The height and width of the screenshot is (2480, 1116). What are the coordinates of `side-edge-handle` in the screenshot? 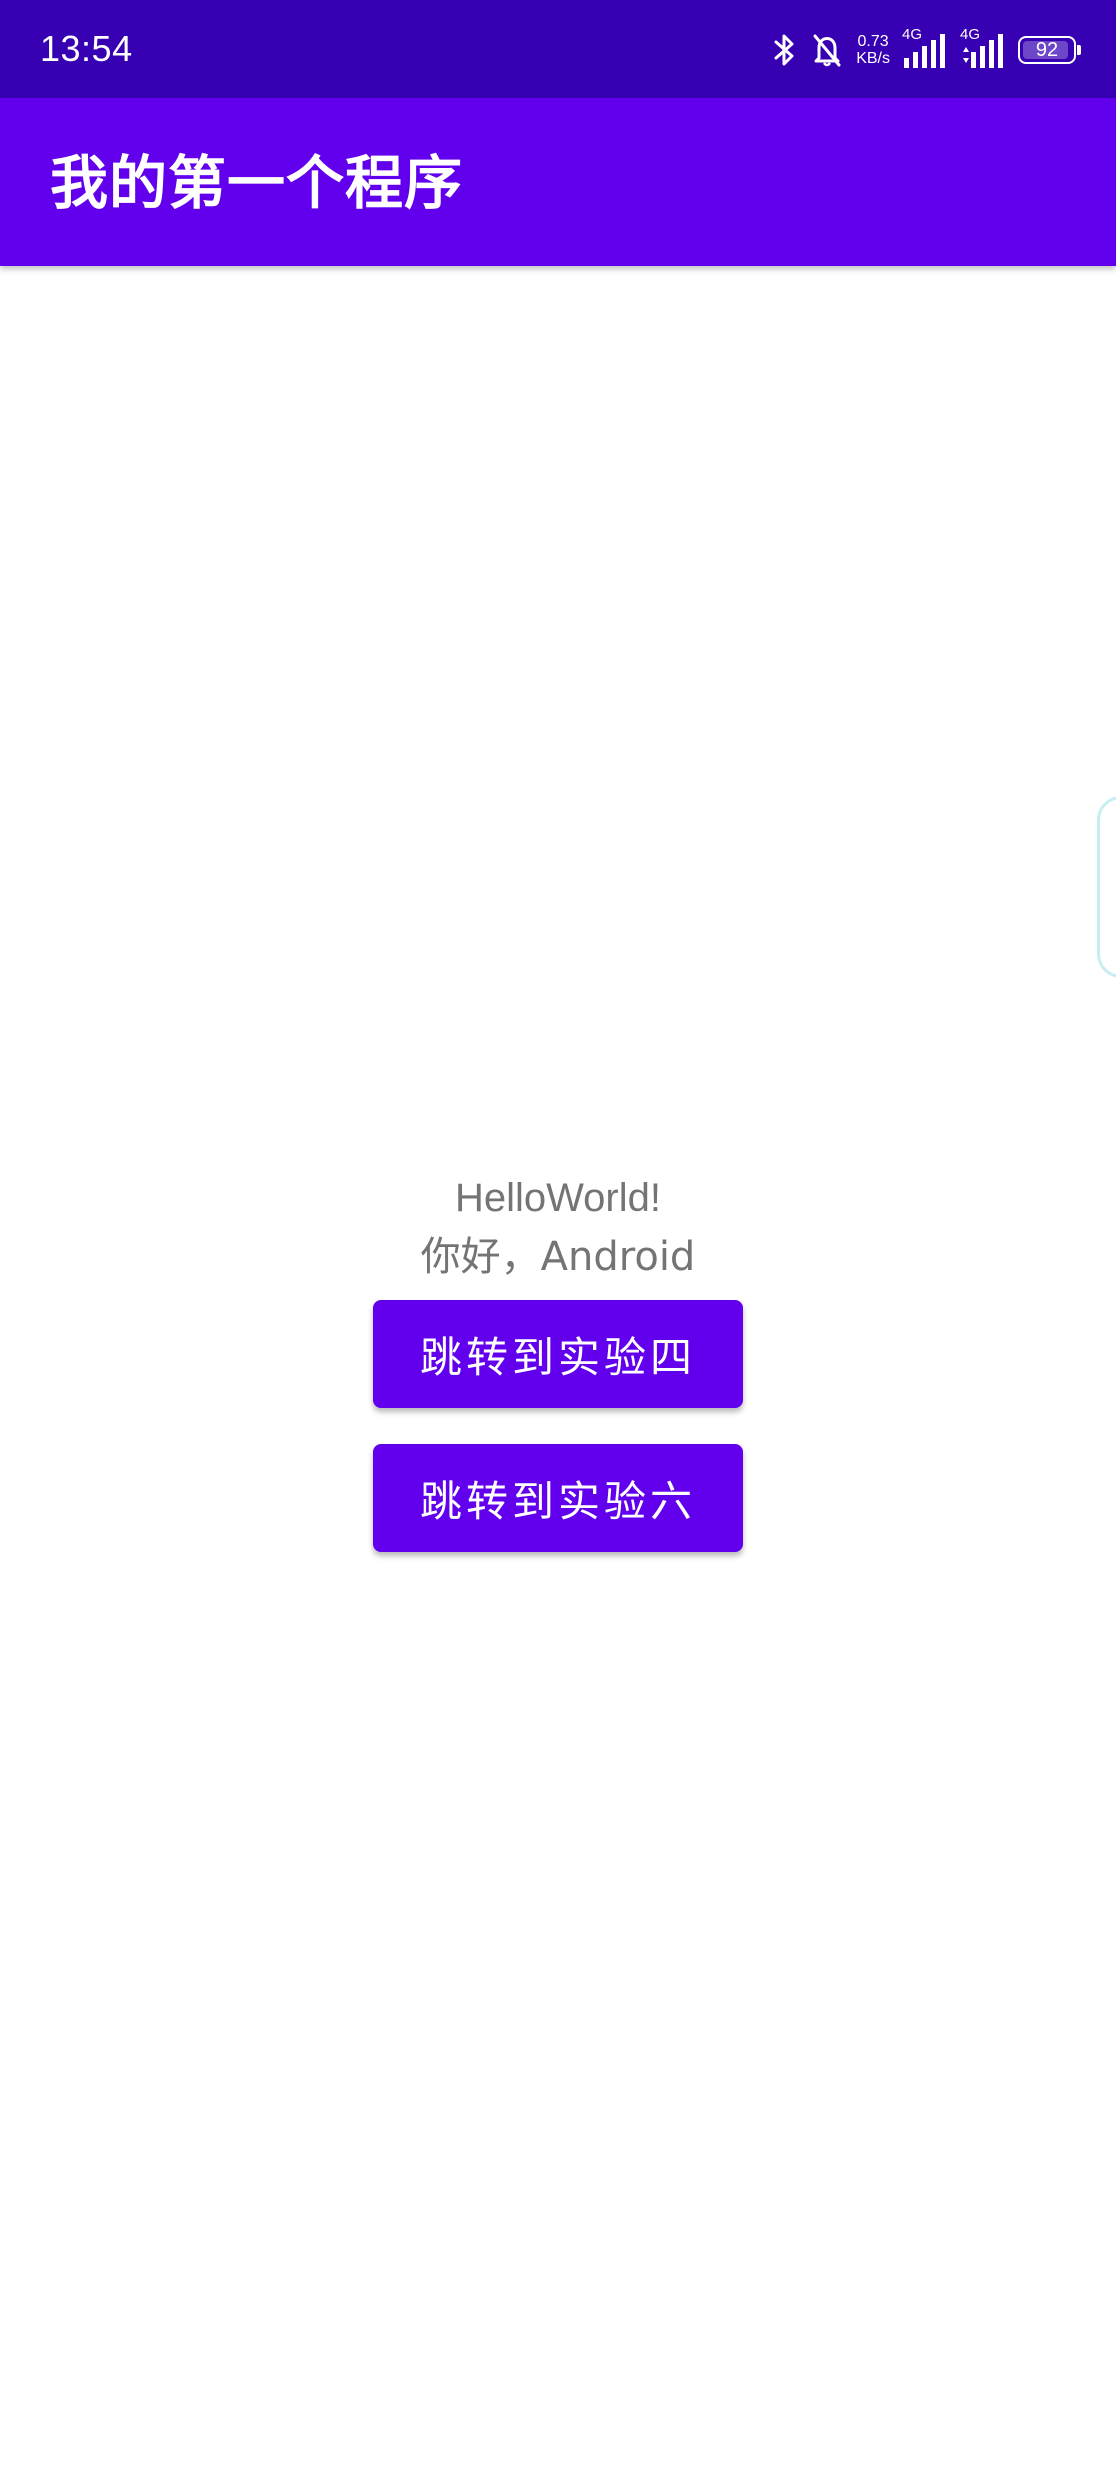 It's located at (1106, 887).